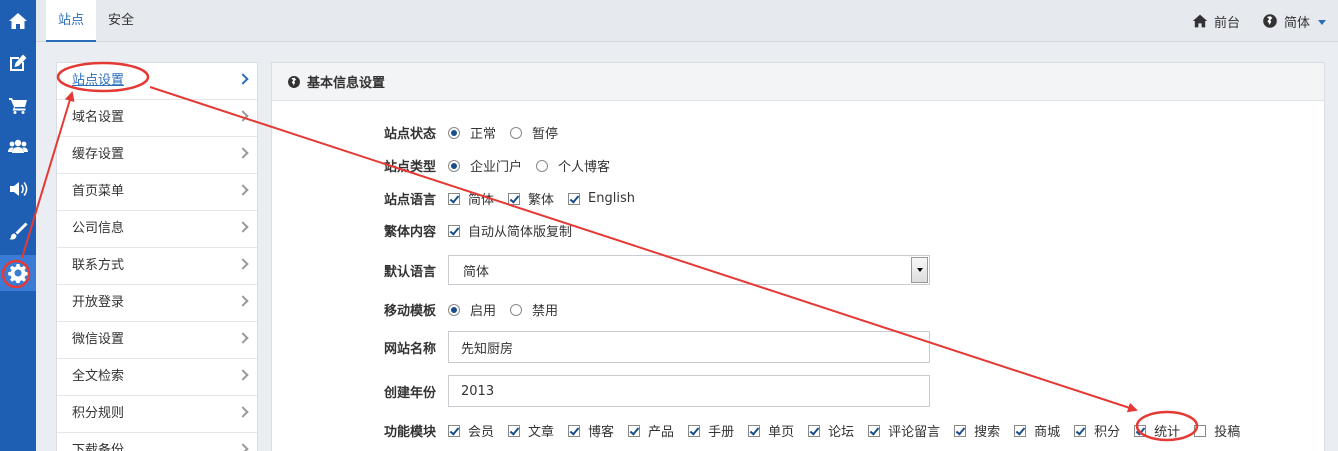 The height and width of the screenshot is (451, 1338). Describe the element at coordinates (18, 231) in the screenshot. I see `rail-brush` at that location.